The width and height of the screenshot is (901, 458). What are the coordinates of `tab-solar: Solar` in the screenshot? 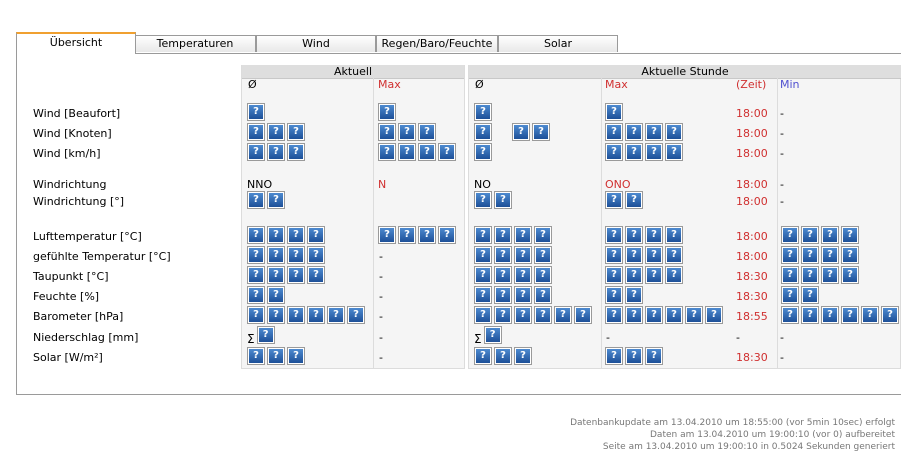 It's located at (558, 43).